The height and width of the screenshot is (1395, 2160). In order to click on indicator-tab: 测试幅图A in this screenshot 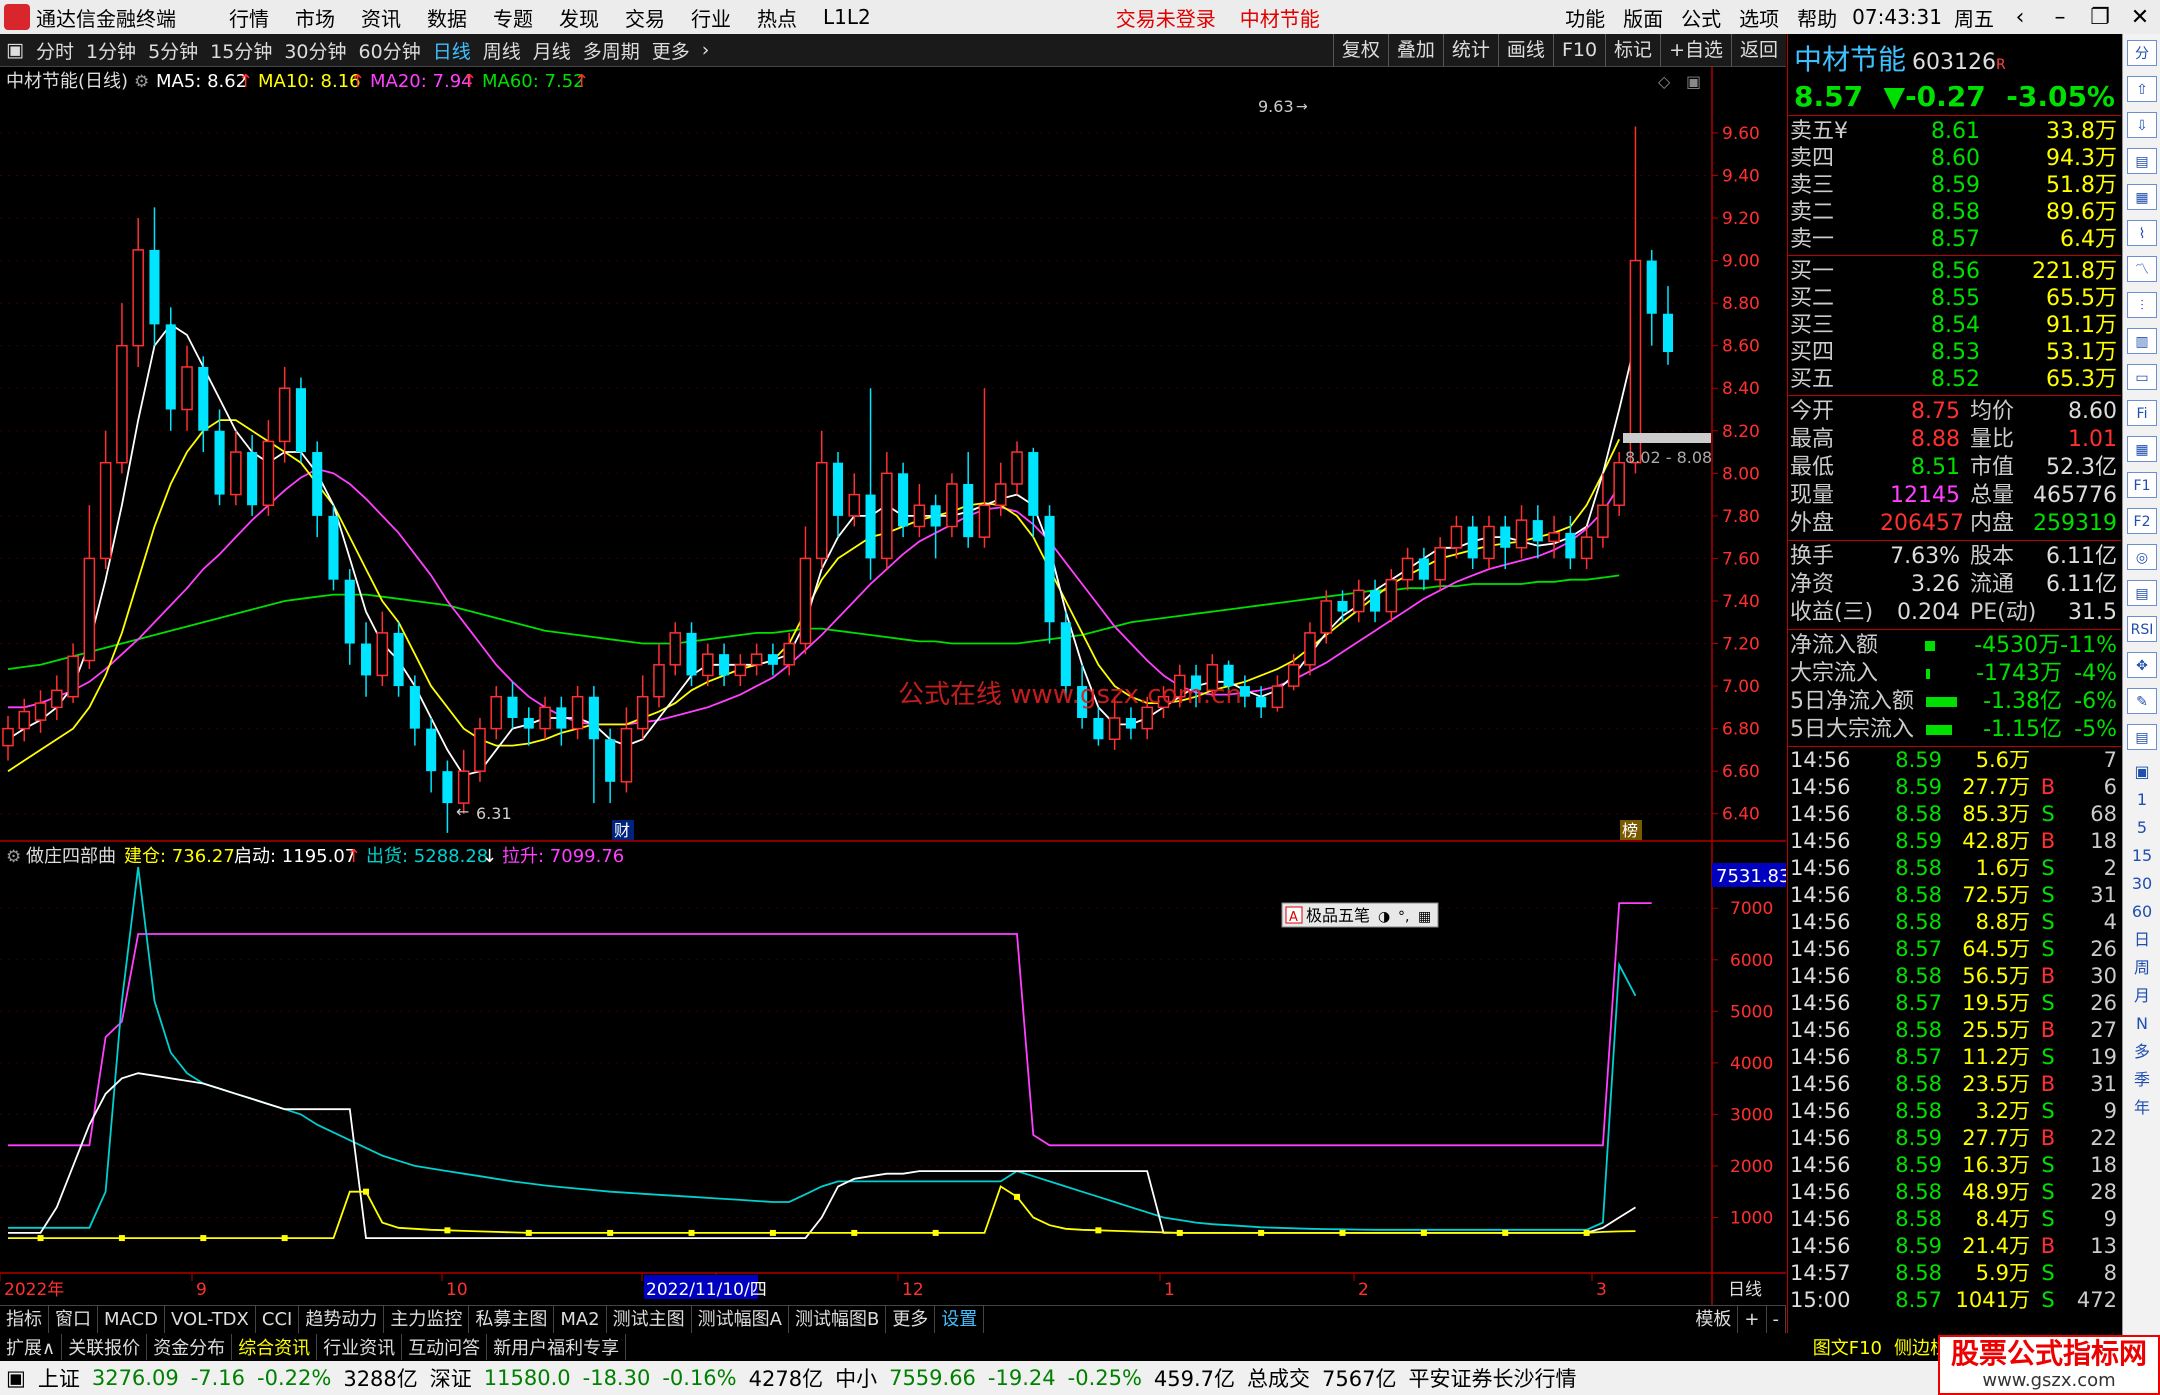, I will do `click(740, 1319)`.